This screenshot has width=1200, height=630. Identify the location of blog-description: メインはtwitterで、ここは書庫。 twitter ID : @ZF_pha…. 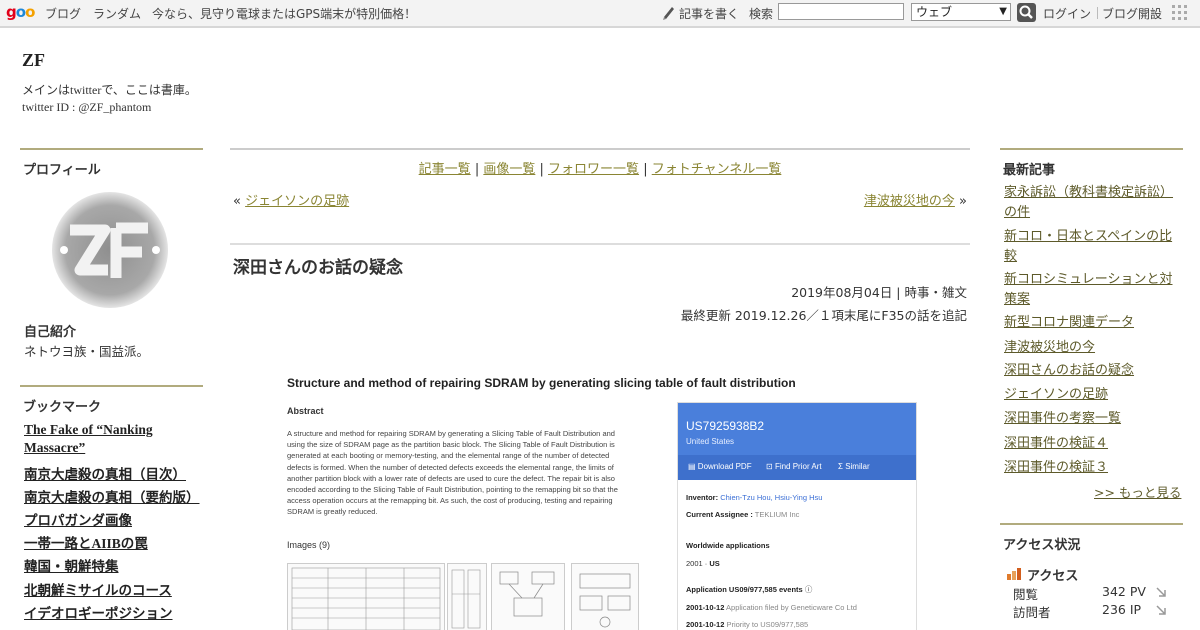
(109, 99).